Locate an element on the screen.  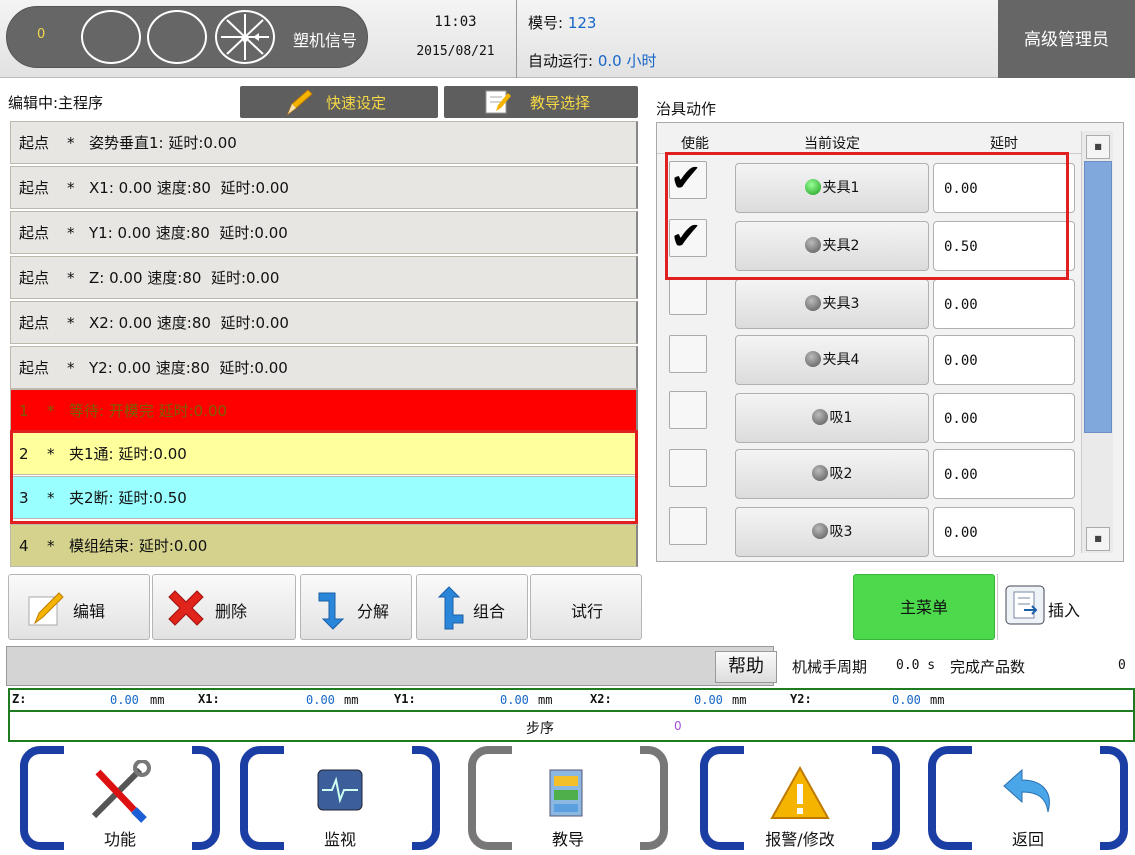
user-level-button: 高级管理员 is located at coordinates (1066, 39).